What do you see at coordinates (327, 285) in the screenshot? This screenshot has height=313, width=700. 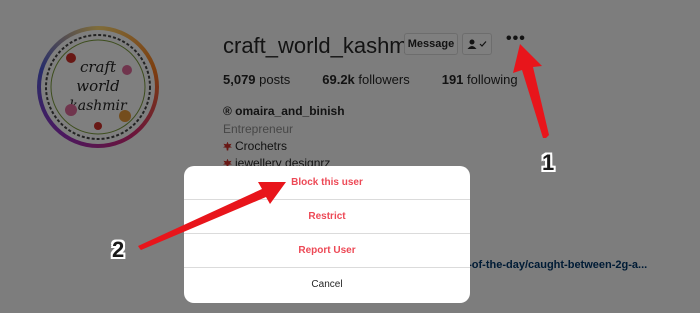 I see `cancel-button: Cancel` at bounding box center [327, 285].